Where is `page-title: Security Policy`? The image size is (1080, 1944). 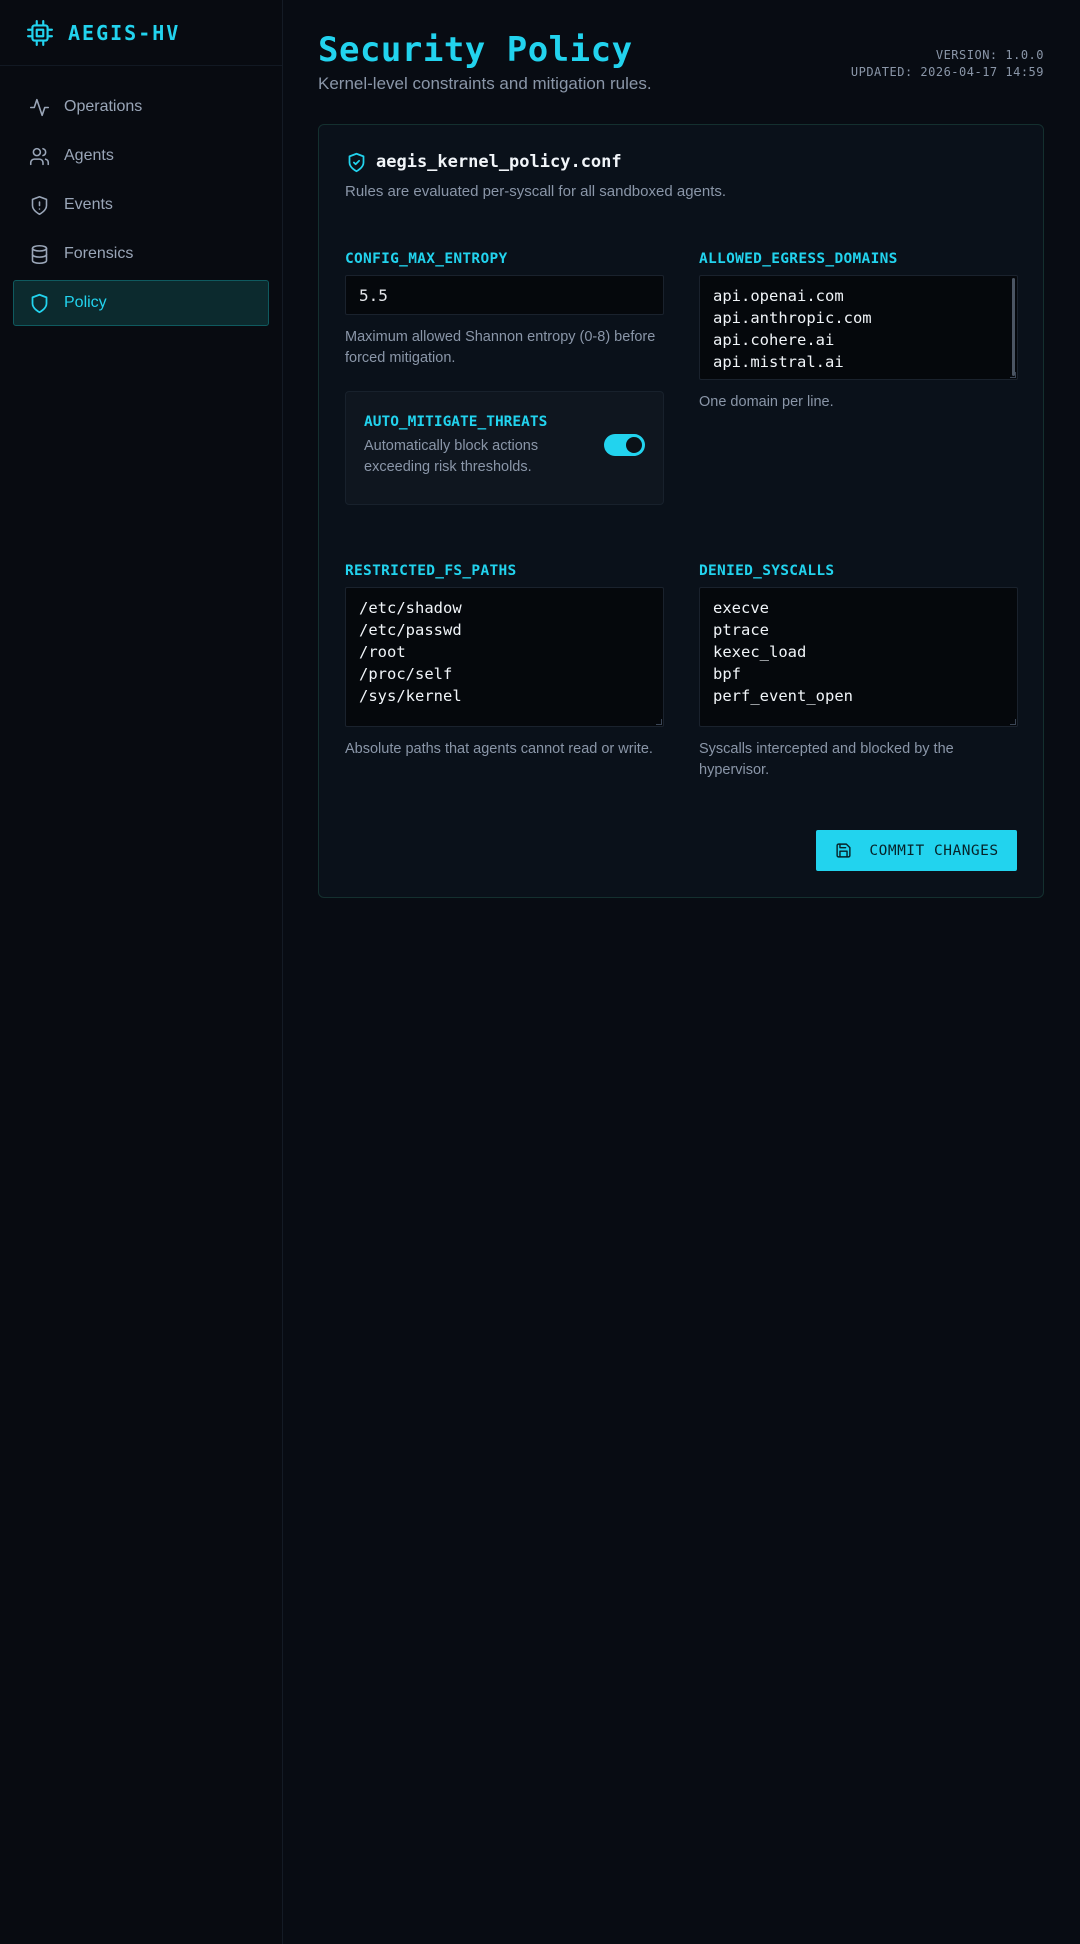
page-title: Security Policy is located at coordinates (475, 50).